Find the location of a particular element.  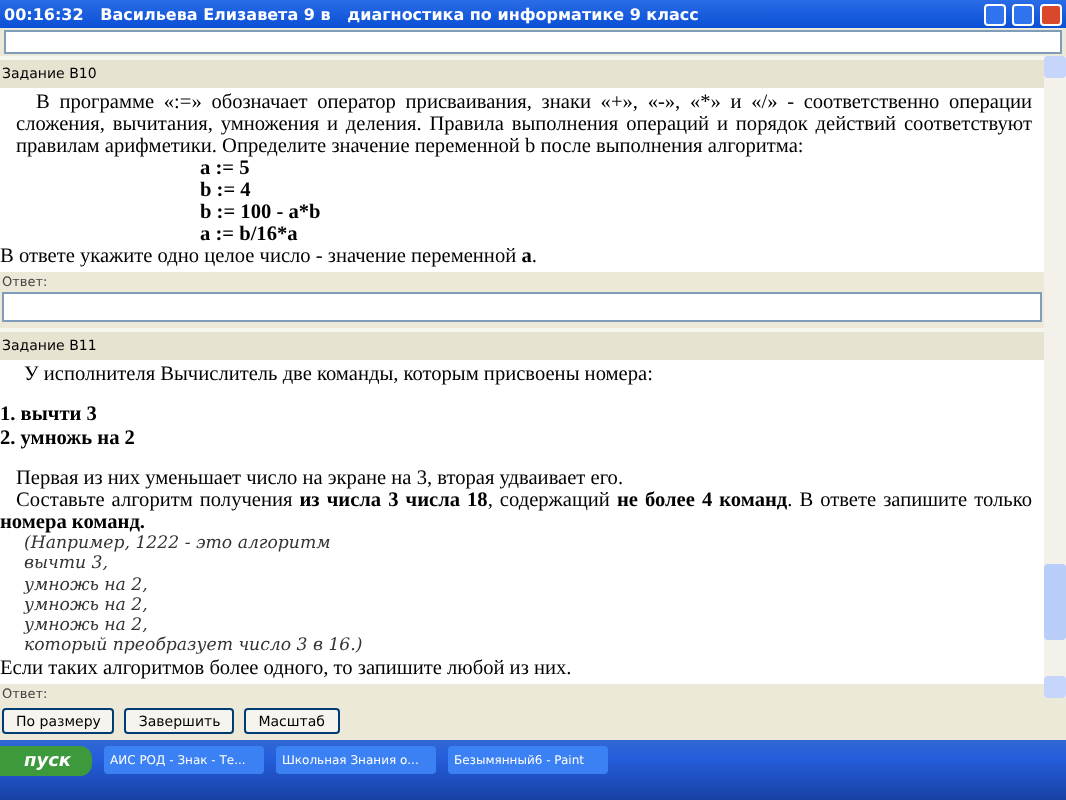

code-line: b := 4 is located at coordinates (225, 191).